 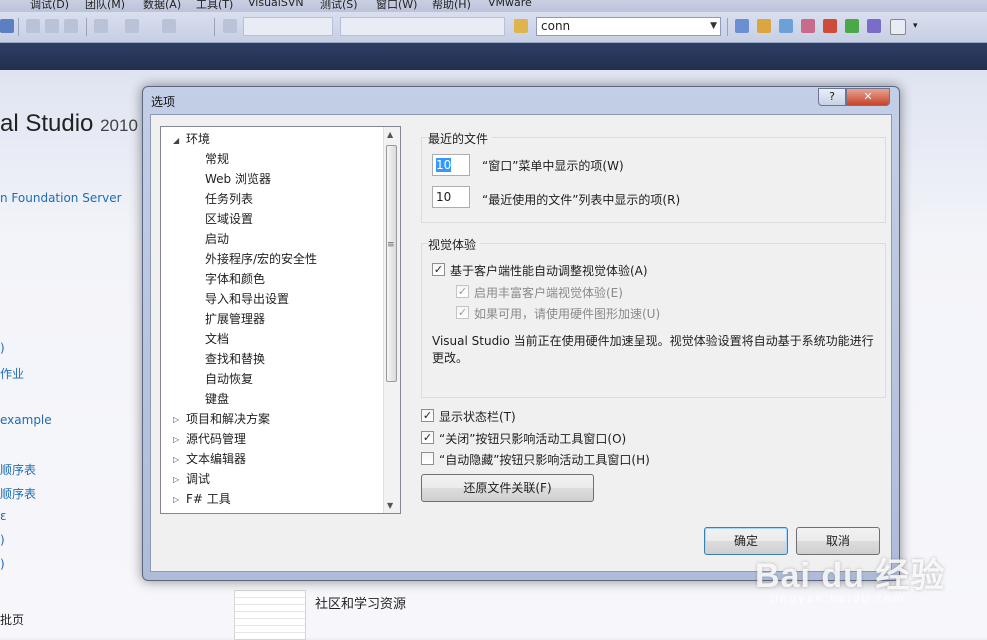 I want to click on tree-item-startup: 启动, so click(x=217, y=239).